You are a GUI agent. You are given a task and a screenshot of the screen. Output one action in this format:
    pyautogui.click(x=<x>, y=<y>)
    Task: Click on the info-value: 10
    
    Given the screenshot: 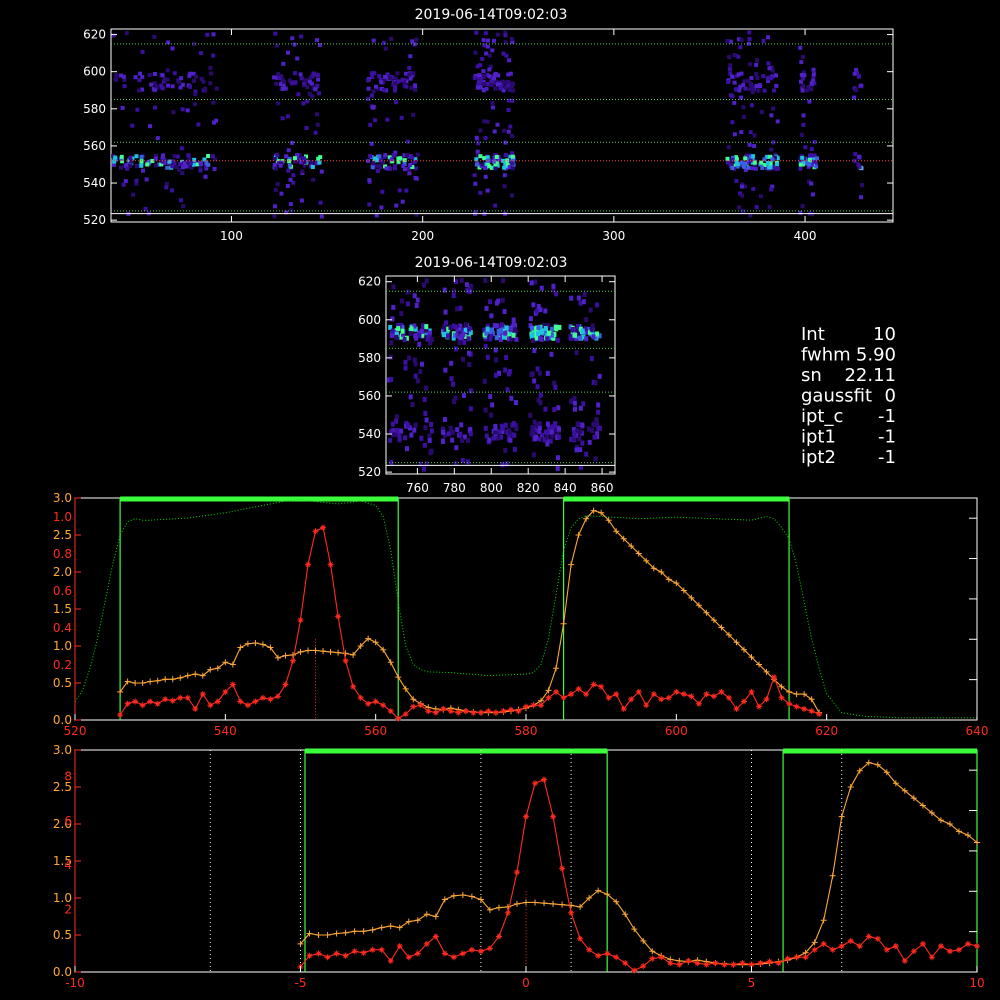 What is the action you would take?
    pyautogui.click(x=884, y=334)
    